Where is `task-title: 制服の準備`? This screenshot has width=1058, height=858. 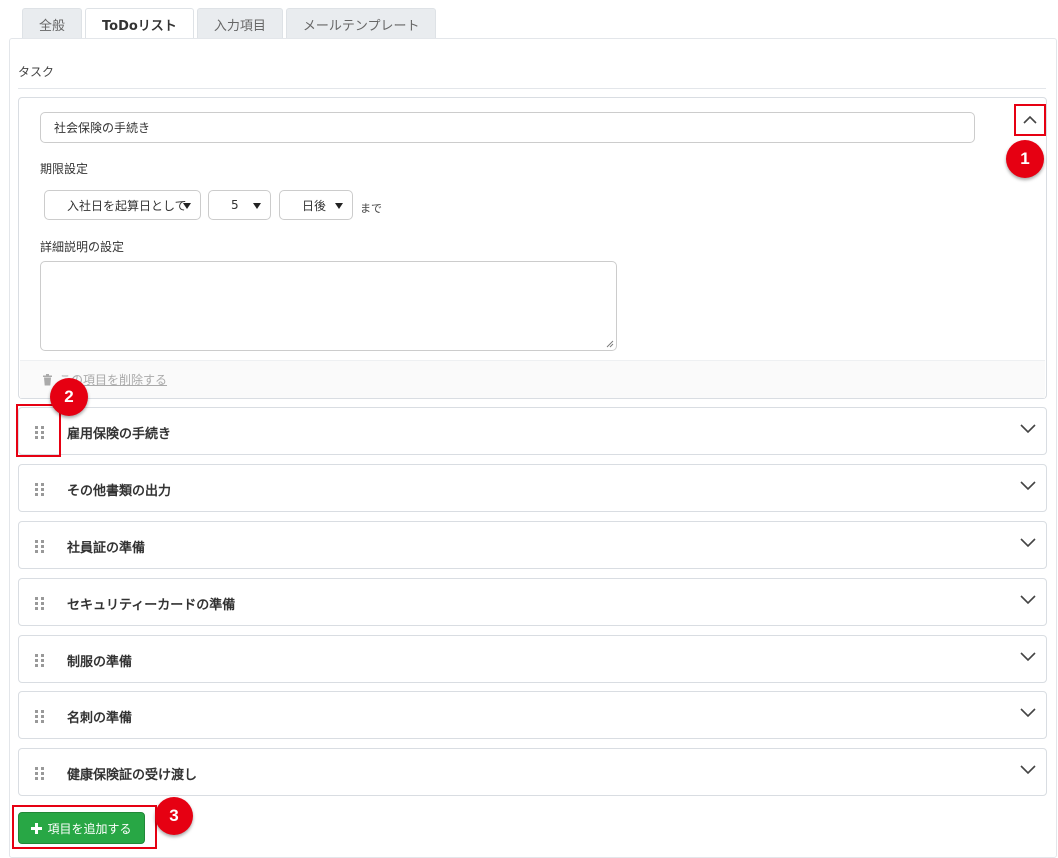 task-title: 制服の準備 is located at coordinates (100, 662).